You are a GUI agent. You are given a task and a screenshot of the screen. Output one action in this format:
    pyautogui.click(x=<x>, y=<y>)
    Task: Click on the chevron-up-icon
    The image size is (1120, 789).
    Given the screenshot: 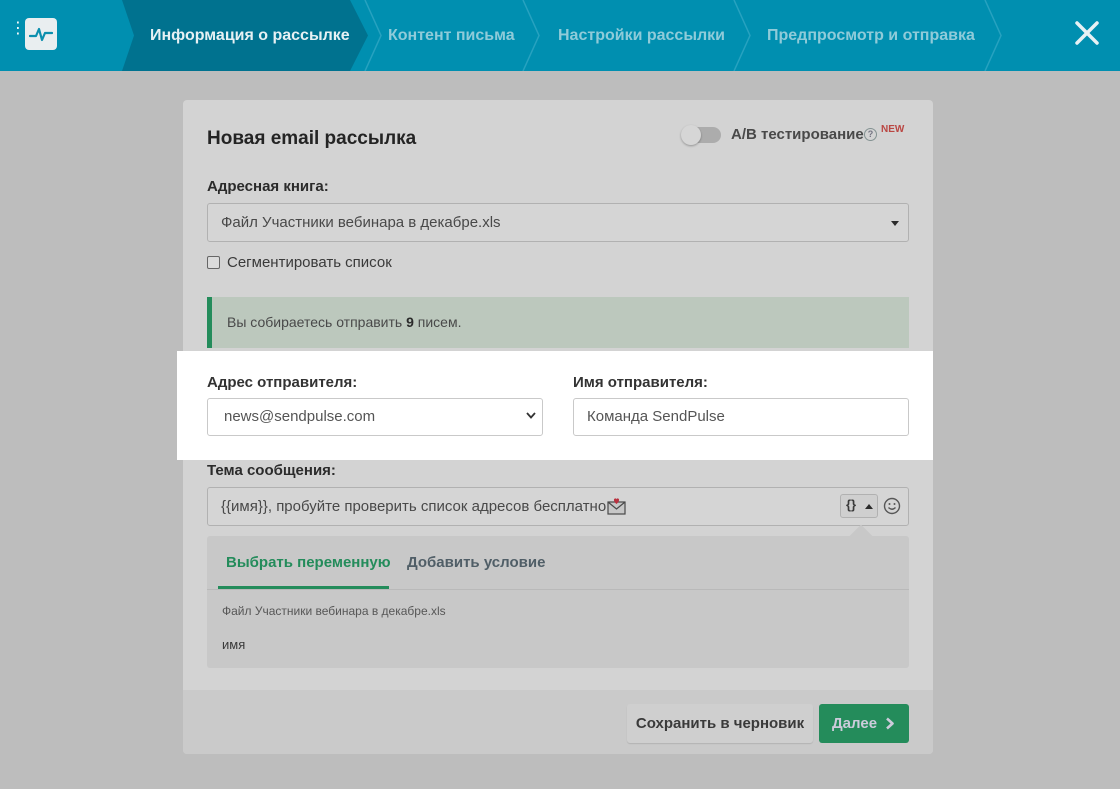 What is the action you would take?
    pyautogui.click(x=869, y=506)
    